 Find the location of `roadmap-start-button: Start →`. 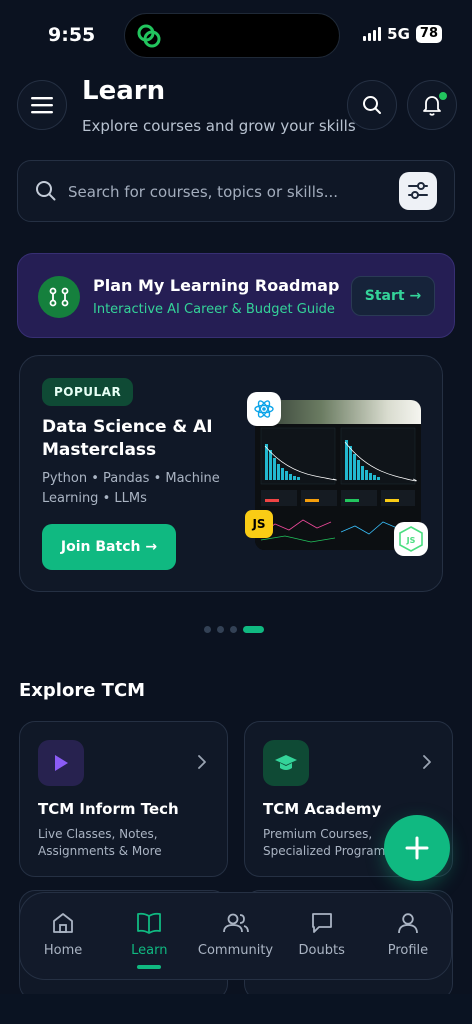

roadmap-start-button: Start → is located at coordinates (393, 296).